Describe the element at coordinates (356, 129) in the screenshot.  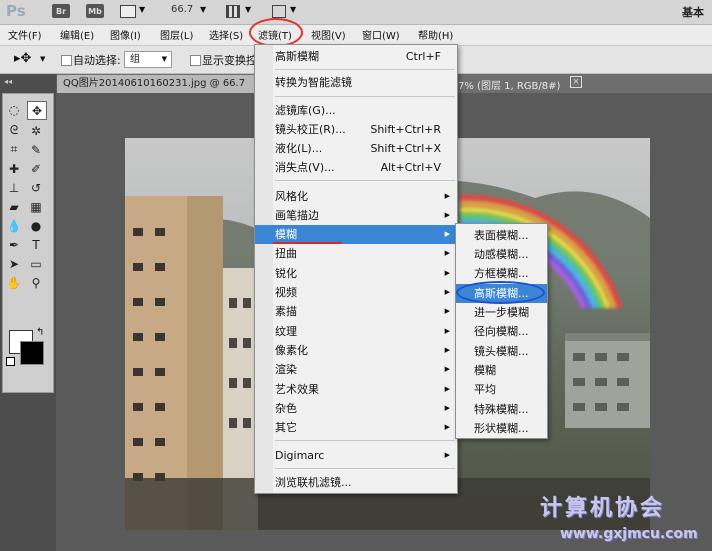
I see `menu-item-lens-correction: 镜头校正(R)... Shift+Ctrl+R` at that location.